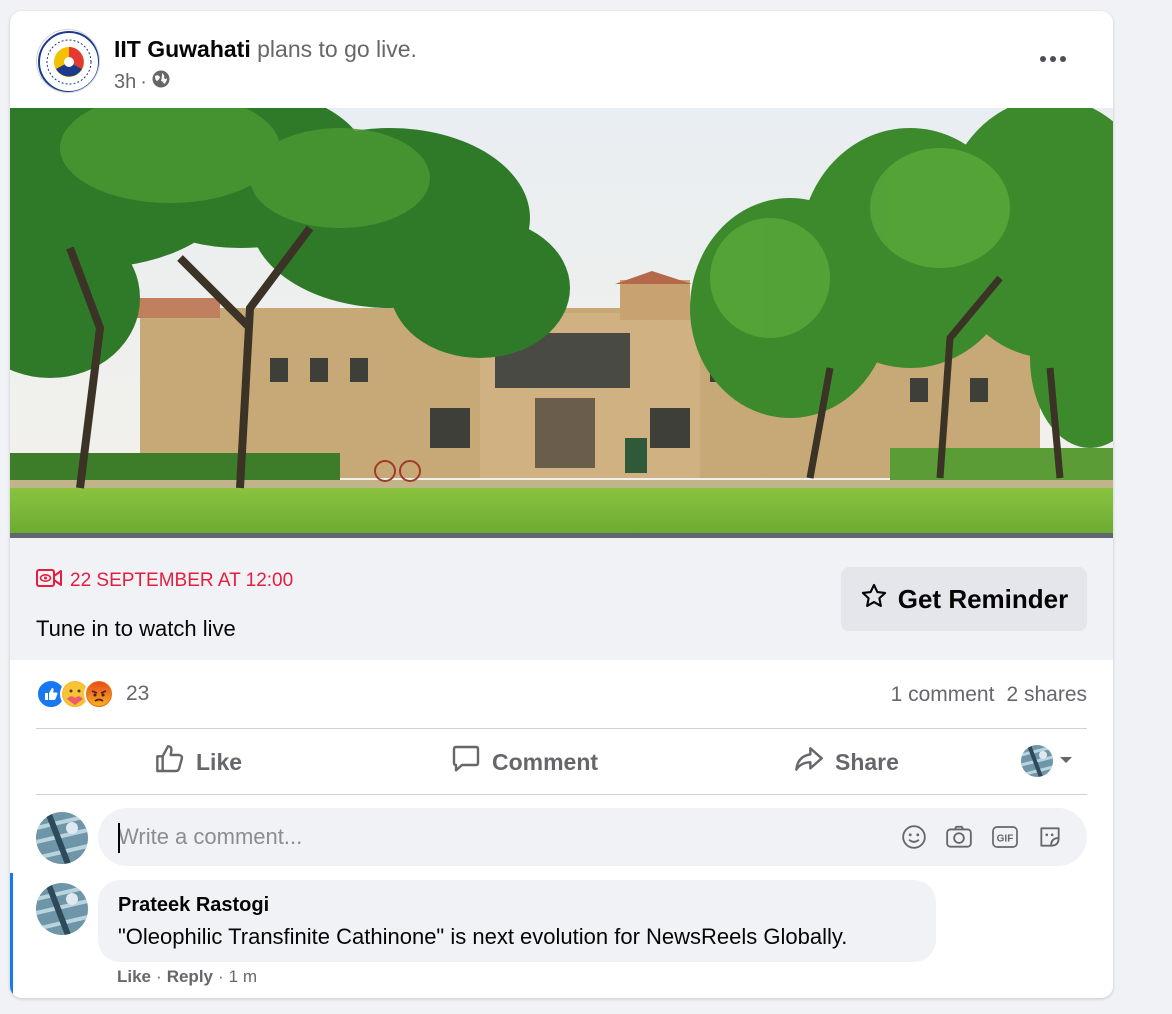 This screenshot has height=1014, width=1172. I want to click on star-icon, so click(874, 599).